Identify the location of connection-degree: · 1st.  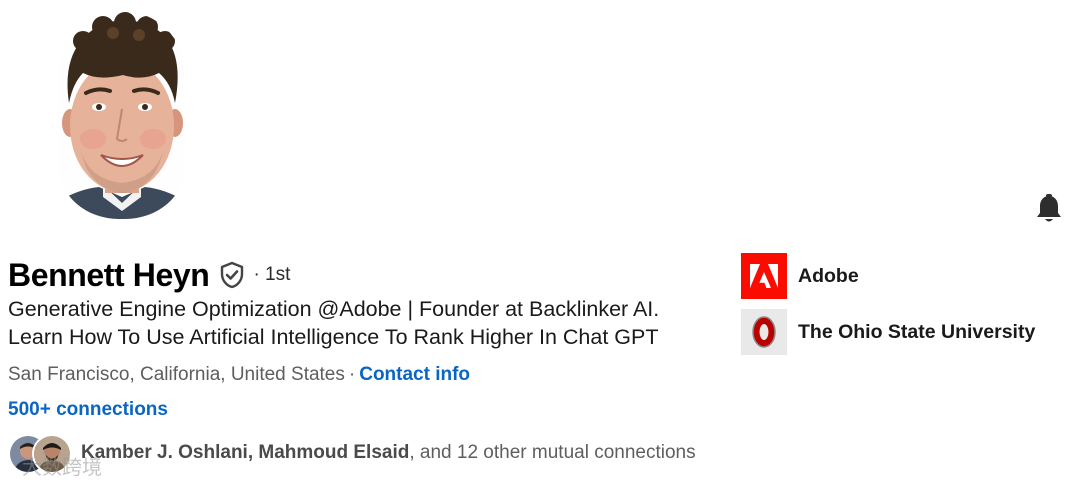
(272, 274).